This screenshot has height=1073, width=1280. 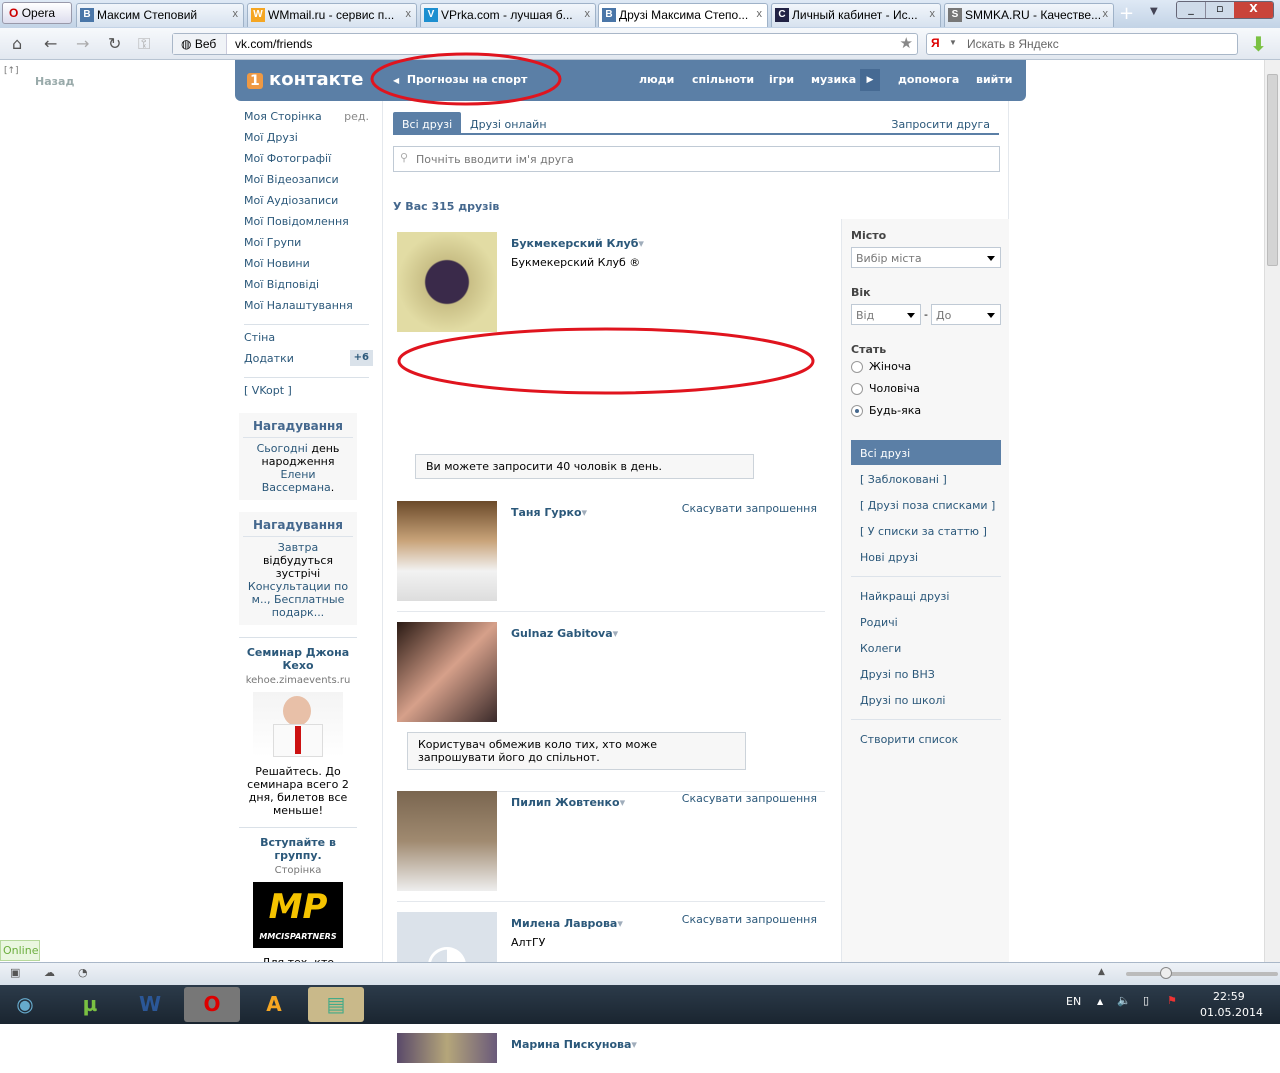 What do you see at coordinates (296, 481) in the screenshot?
I see `reminder-person-link: Елени Вассермана` at bounding box center [296, 481].